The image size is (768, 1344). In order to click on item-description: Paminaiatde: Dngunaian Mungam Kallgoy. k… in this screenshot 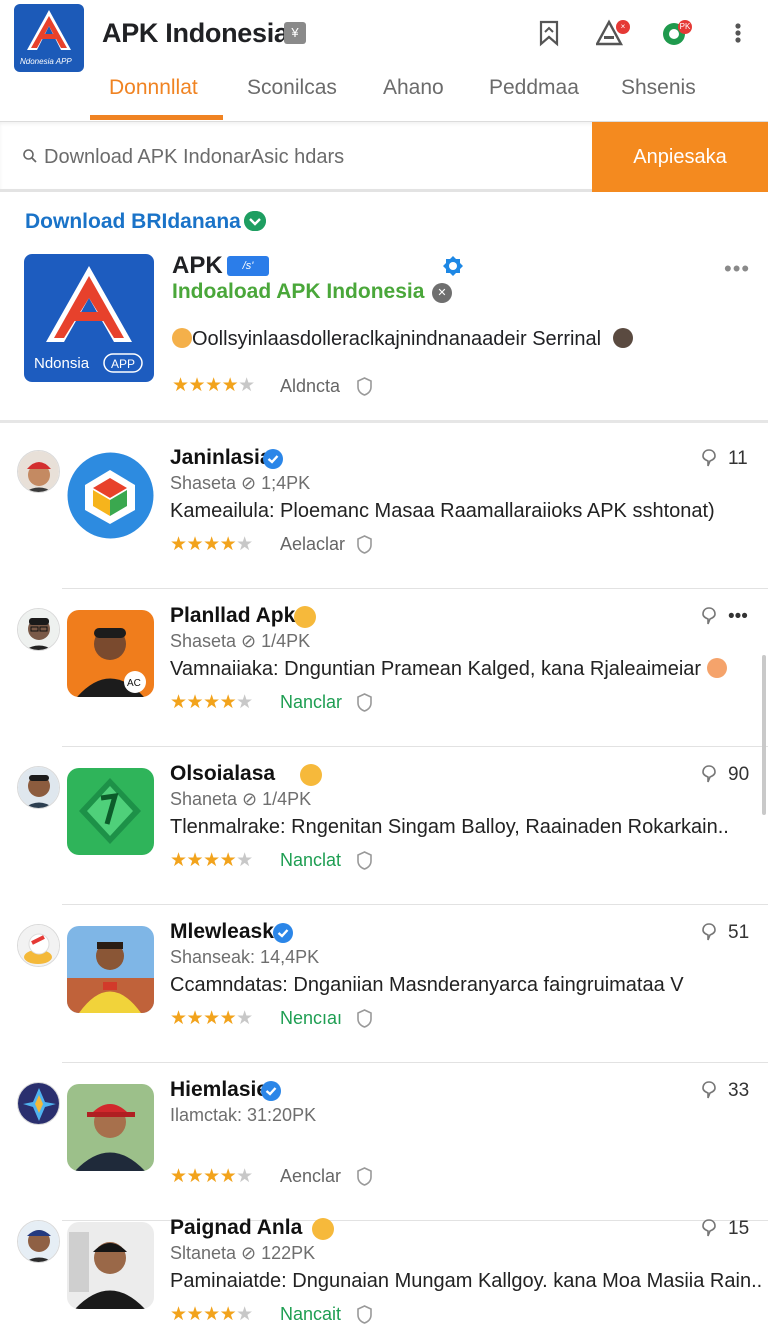, I will do `click(466, 1281)`.